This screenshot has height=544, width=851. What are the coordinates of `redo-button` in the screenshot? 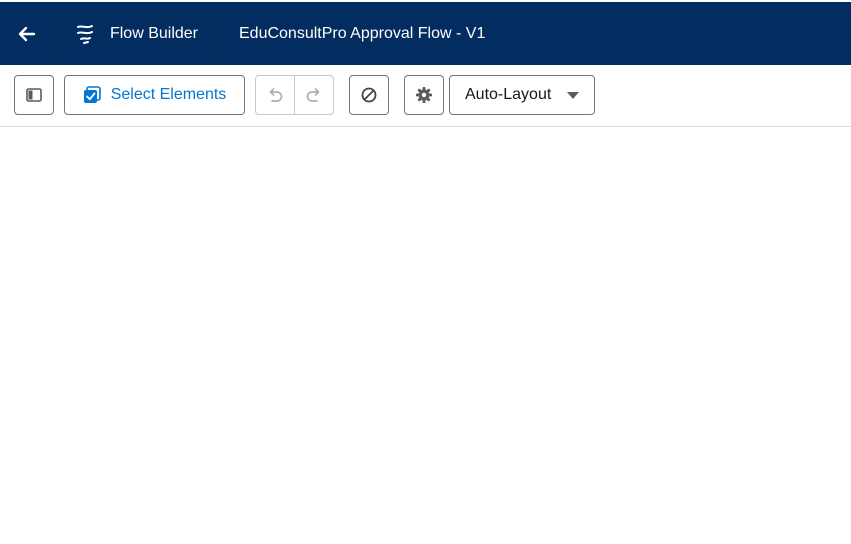 It's located at (313, 95).